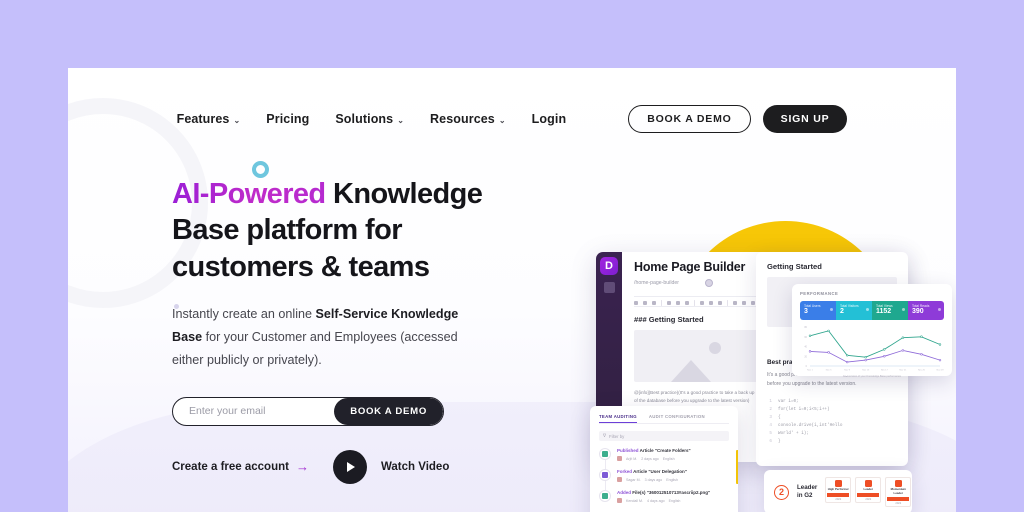 The image size is (1024, 512). I want to click on code-line: 6}, so click(832, 442).